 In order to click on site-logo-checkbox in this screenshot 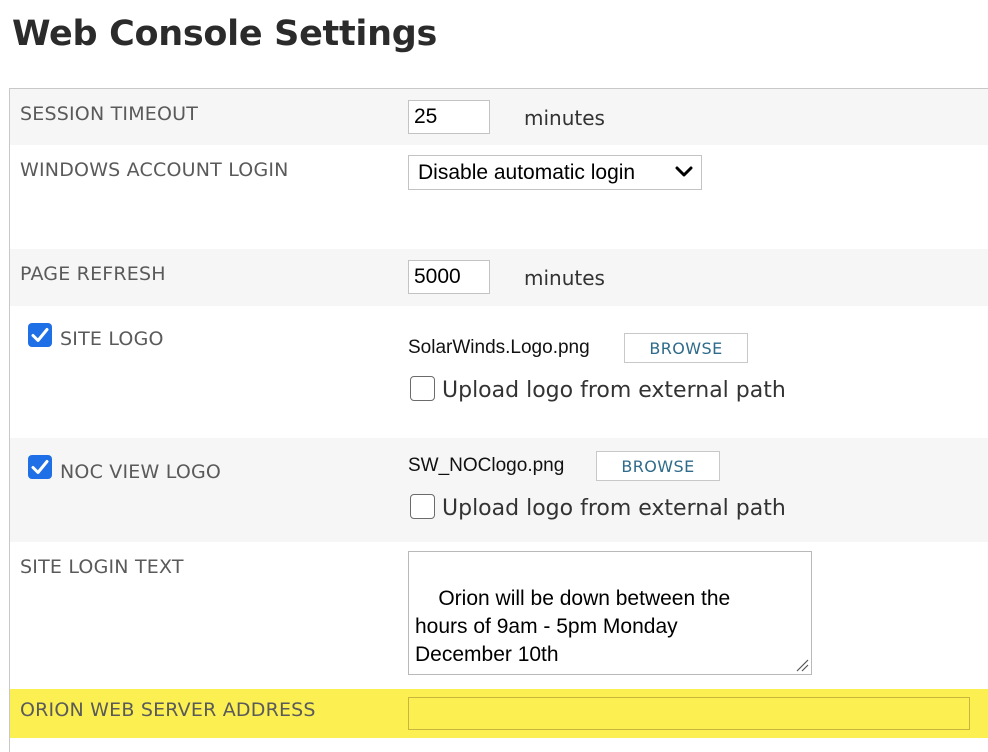, I will do `click(40, 335)`.